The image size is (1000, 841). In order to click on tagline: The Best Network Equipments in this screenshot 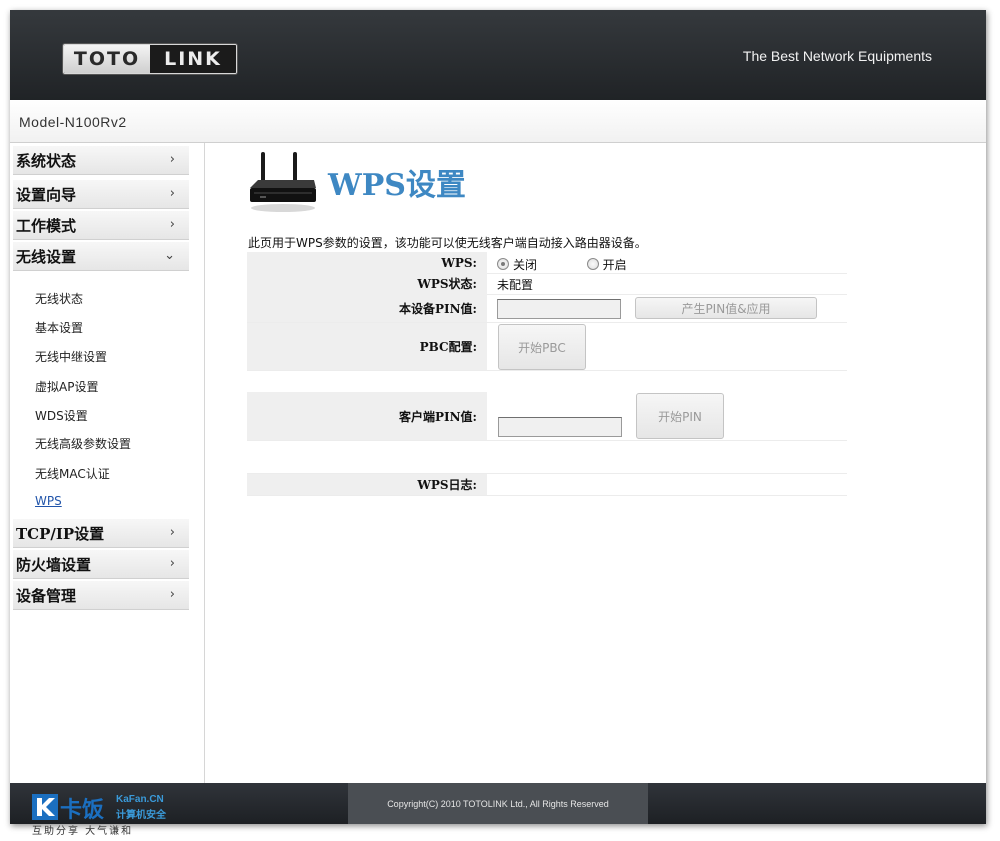, I will do `click(837, 56)`.